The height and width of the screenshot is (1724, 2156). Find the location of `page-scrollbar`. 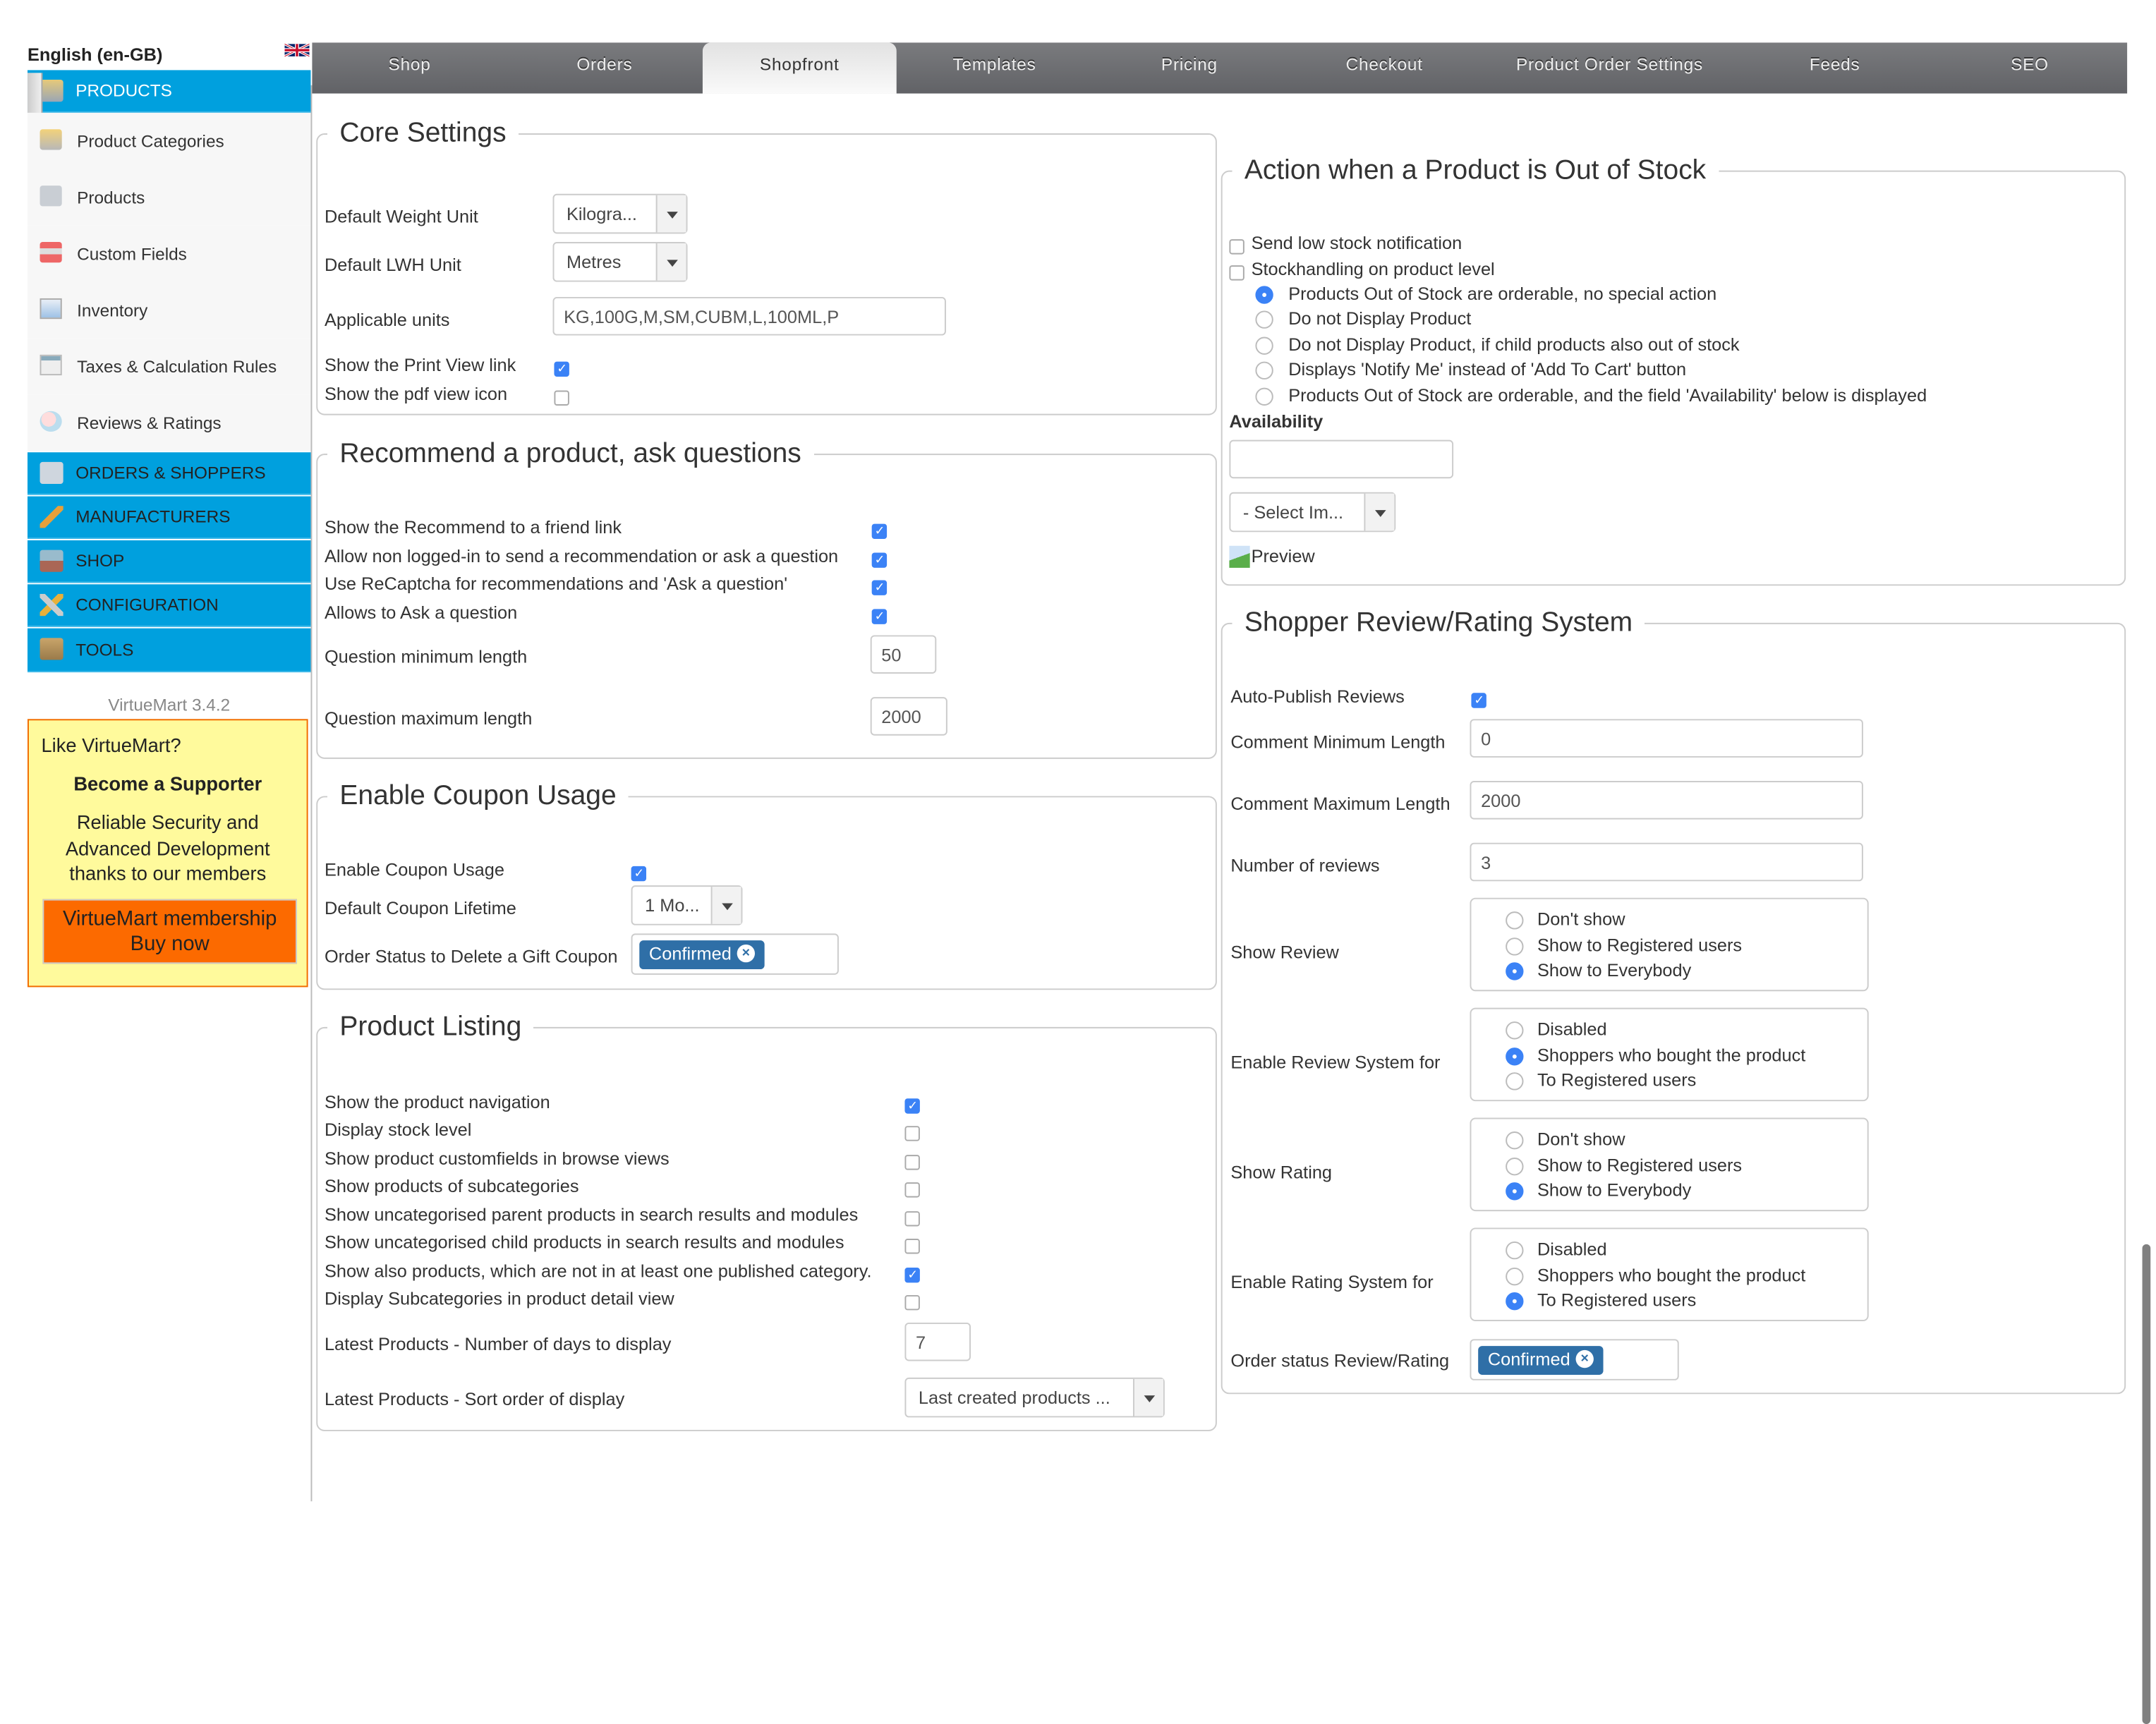

page-scrollbar is located at coordinates (2146, 1484).